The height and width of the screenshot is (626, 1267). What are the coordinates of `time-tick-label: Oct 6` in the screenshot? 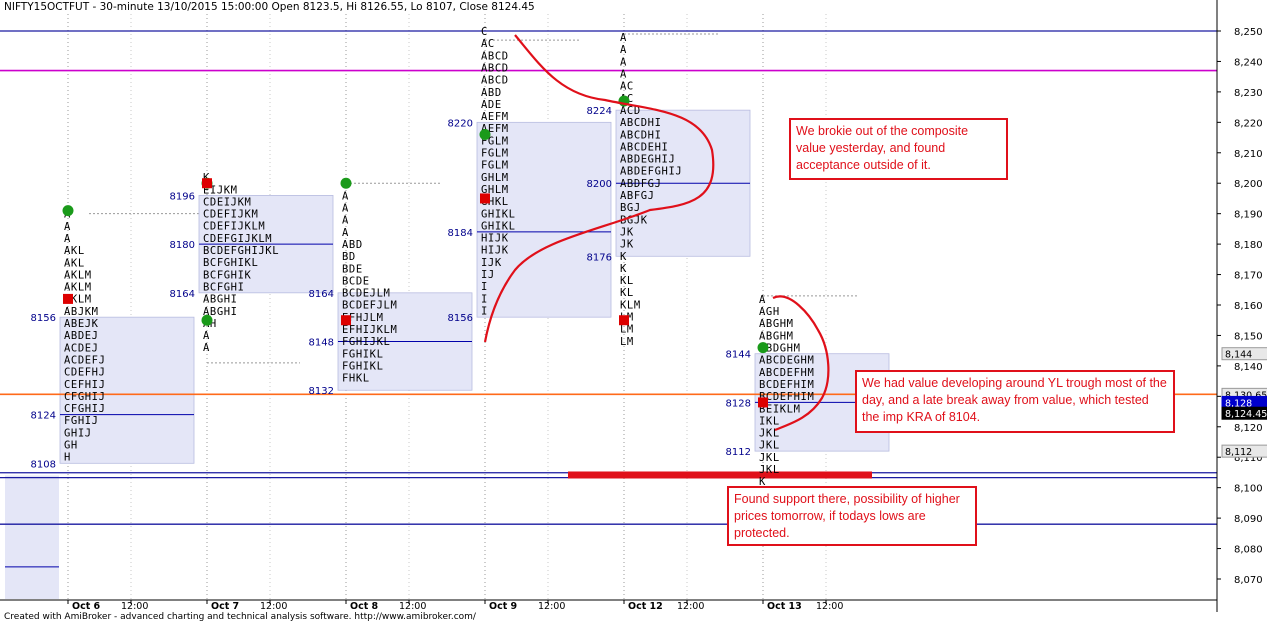 It's located at (86, 606).